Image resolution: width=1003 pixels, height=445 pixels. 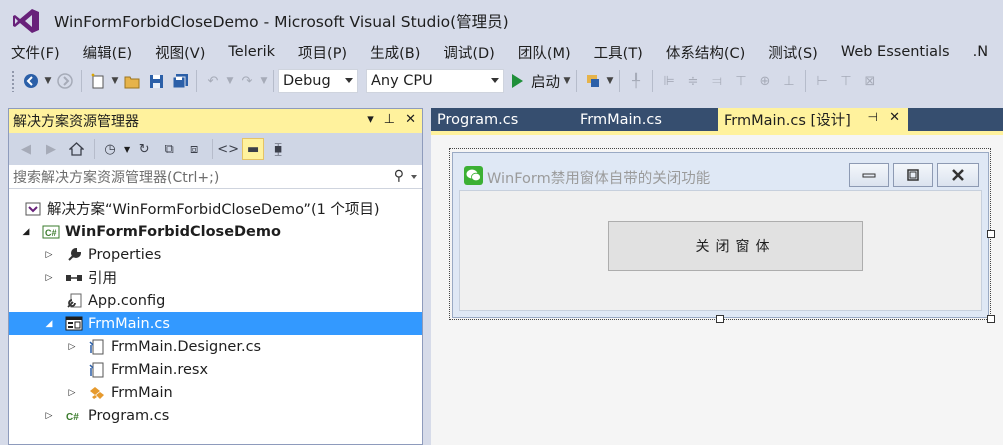 What do you see at coordinates (720, 319) in the screenshot?
I see `resize-handle-bottom` at bounding box center [720, 319].